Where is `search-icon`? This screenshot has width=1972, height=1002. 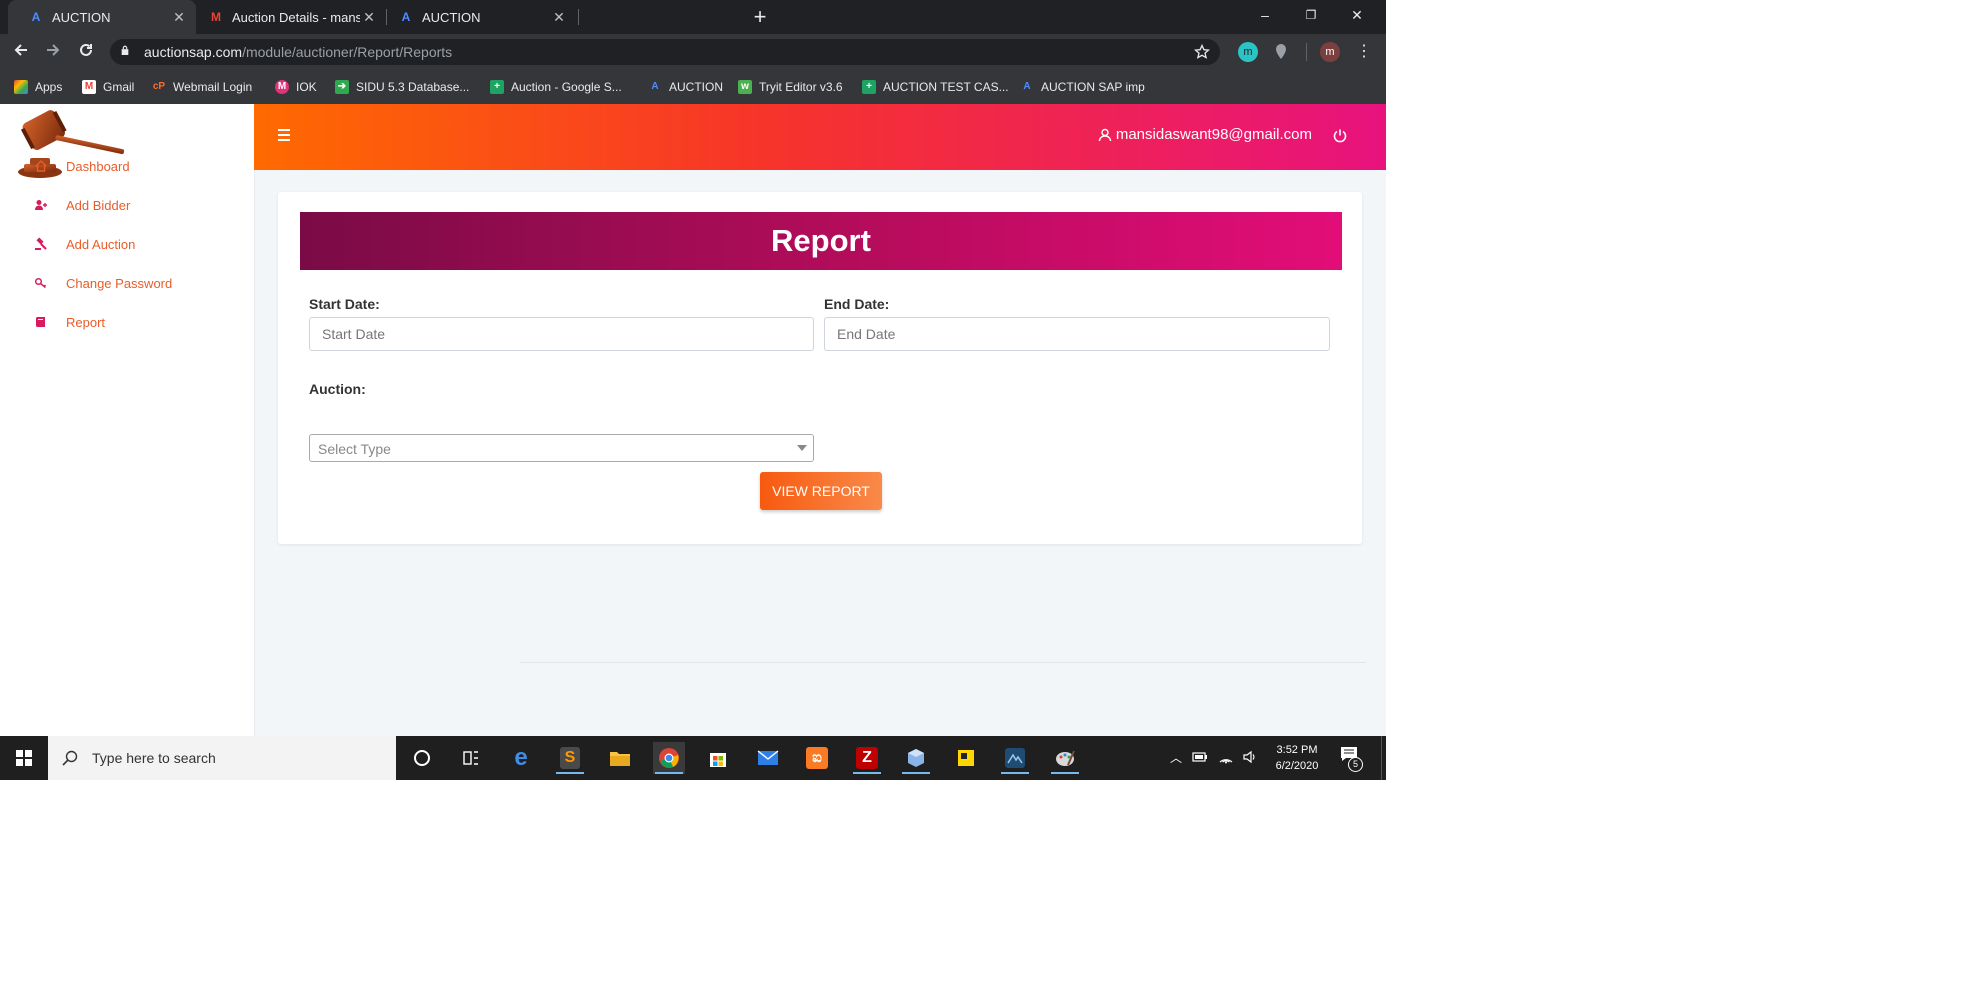
search-icon is located at coordinates (70, 758).